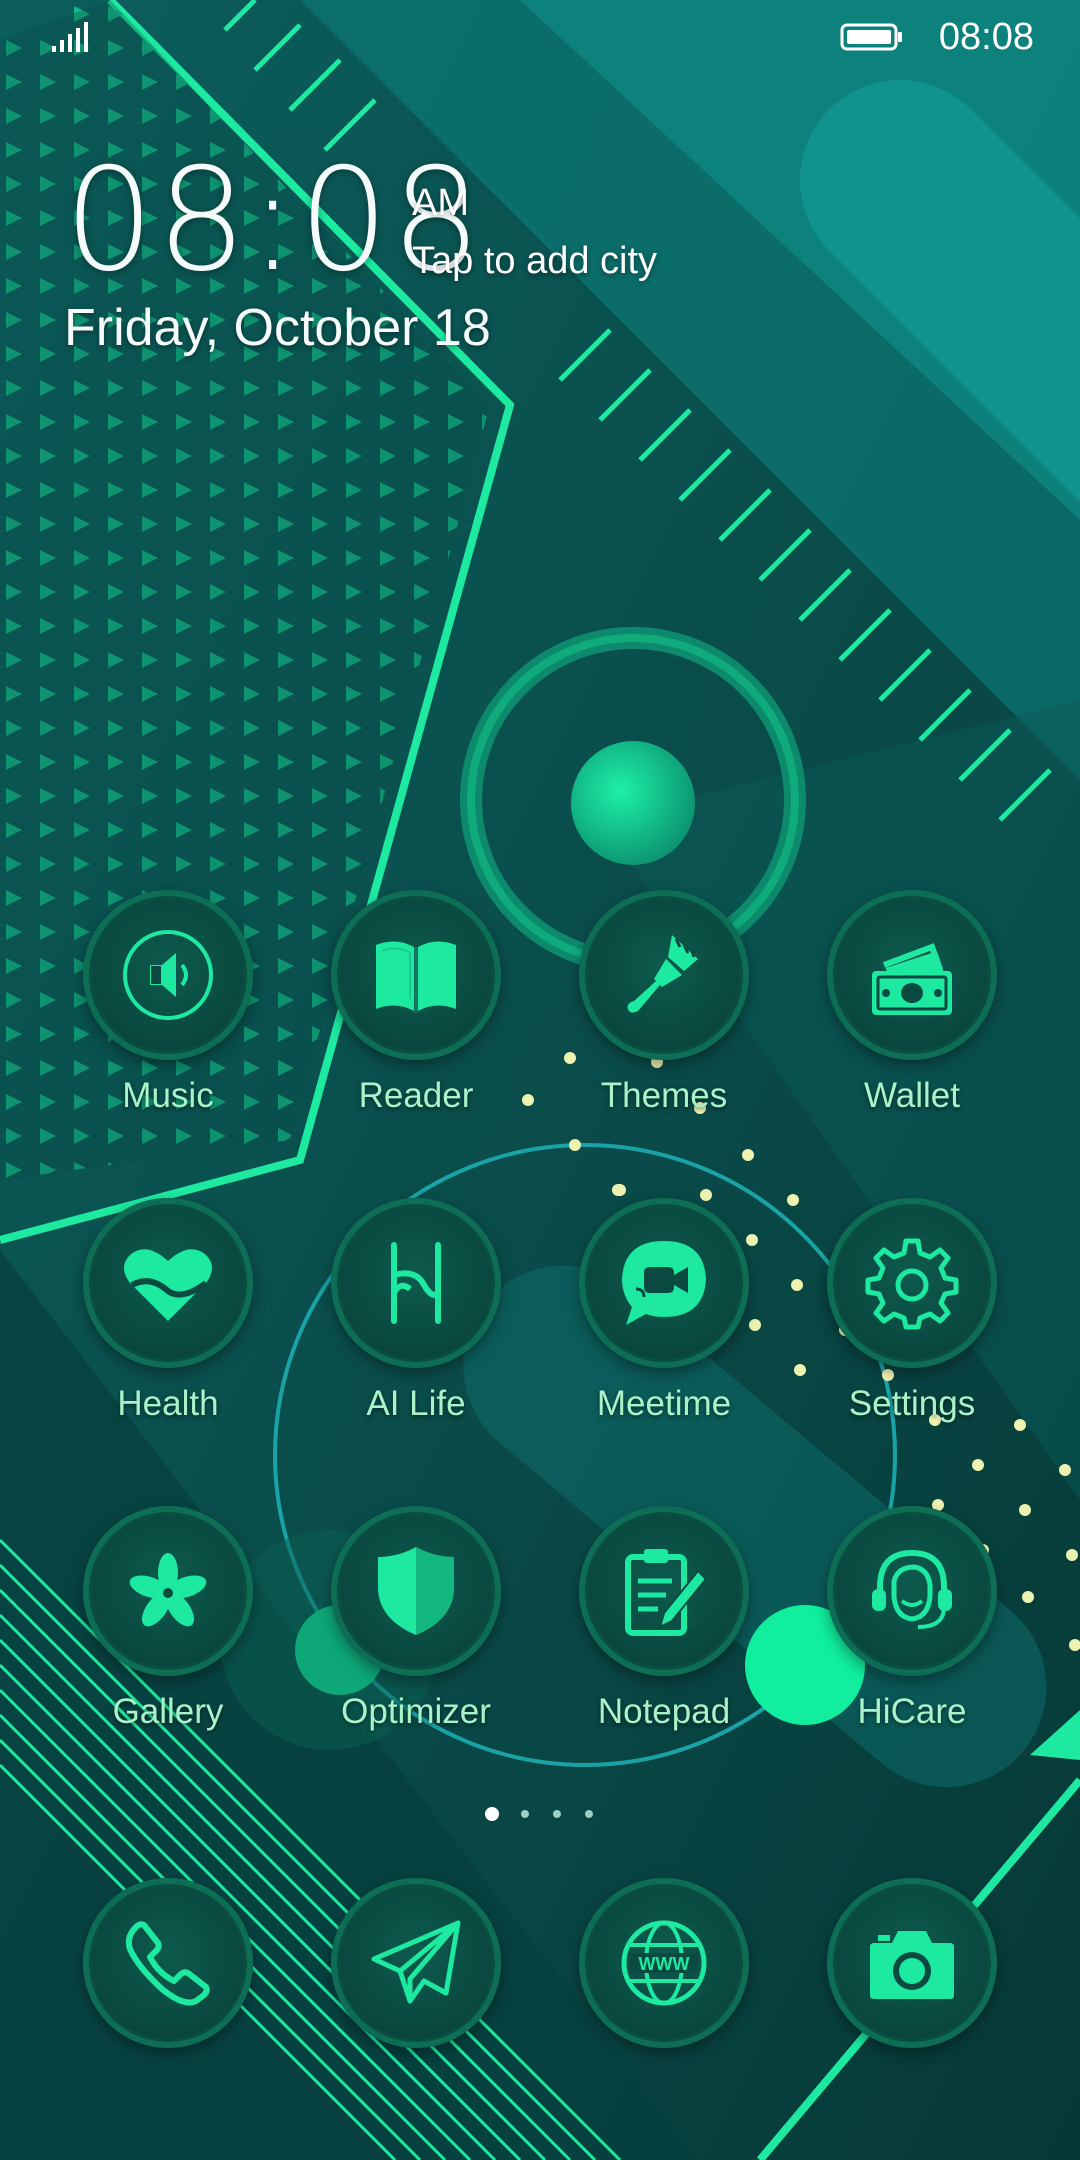 Image resolution: width=1080 pixels, height=2160 pixels. Describe the element at coordinates (168, 1591) in the screenshot. I see `flower-icon` at that location.